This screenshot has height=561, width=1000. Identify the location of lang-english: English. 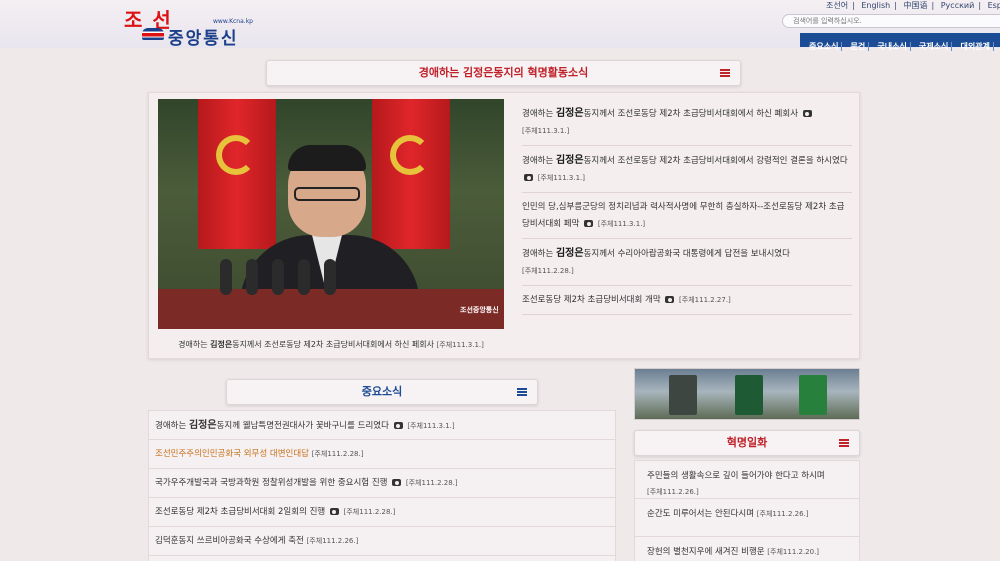
(875, 5).